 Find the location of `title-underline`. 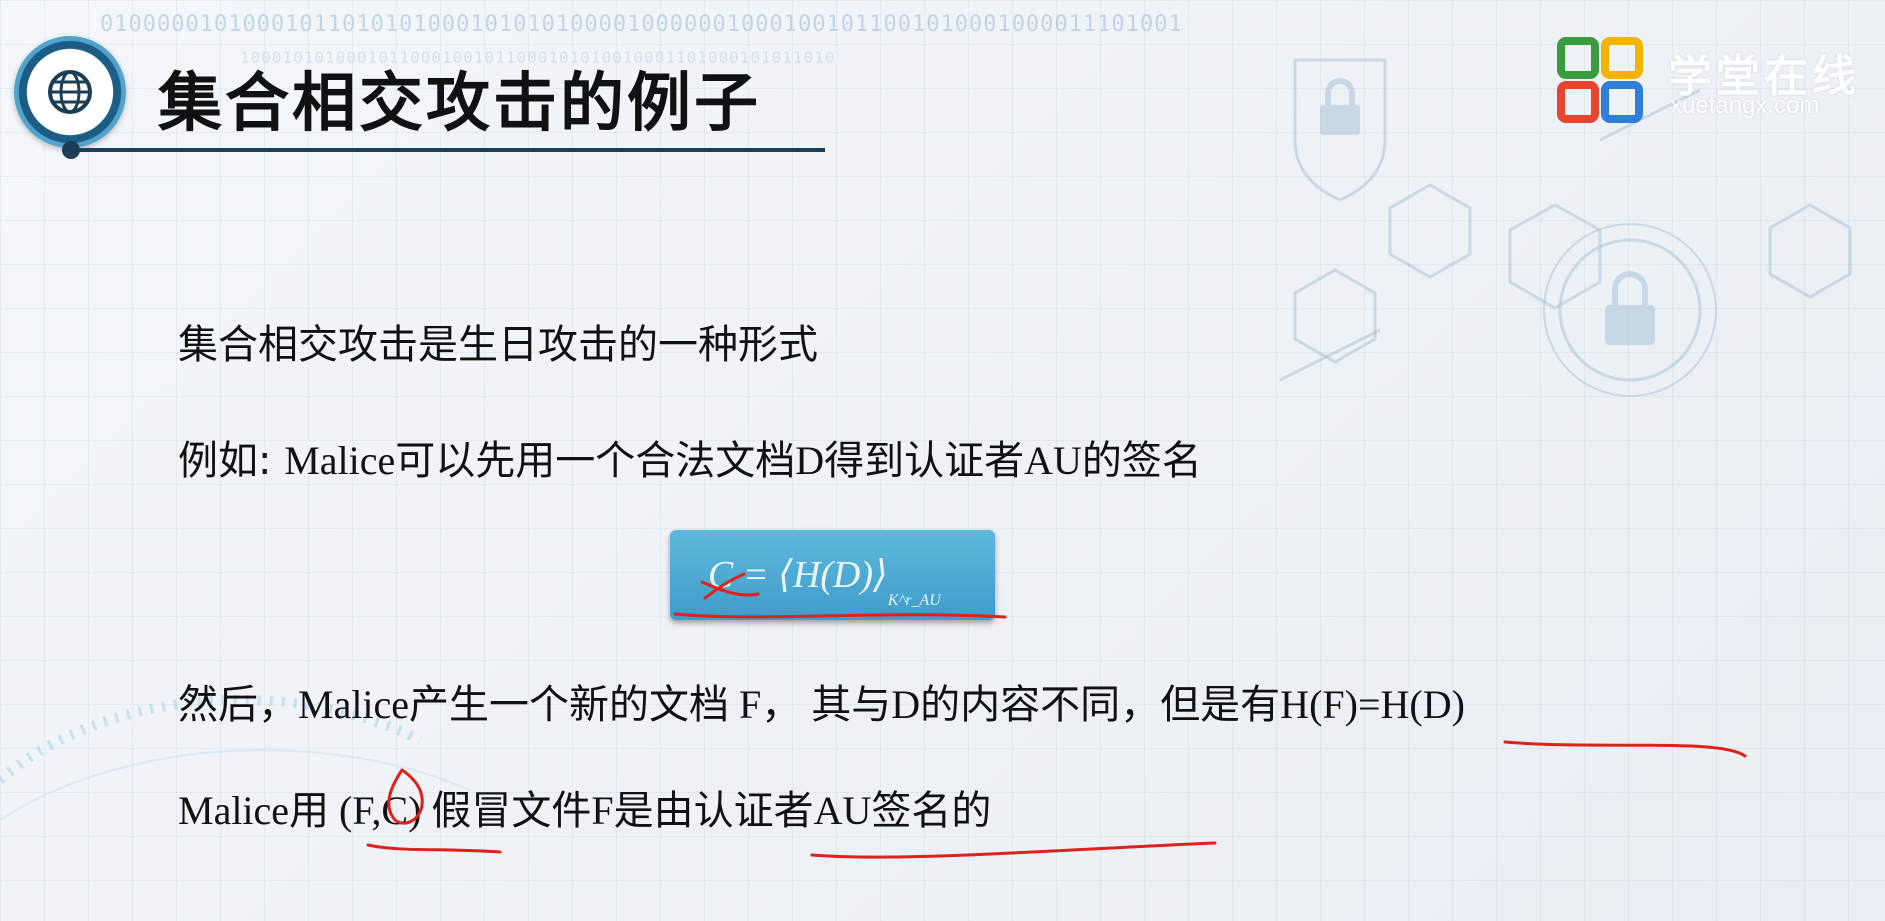

title-underline is located at coordinates (447, 150).